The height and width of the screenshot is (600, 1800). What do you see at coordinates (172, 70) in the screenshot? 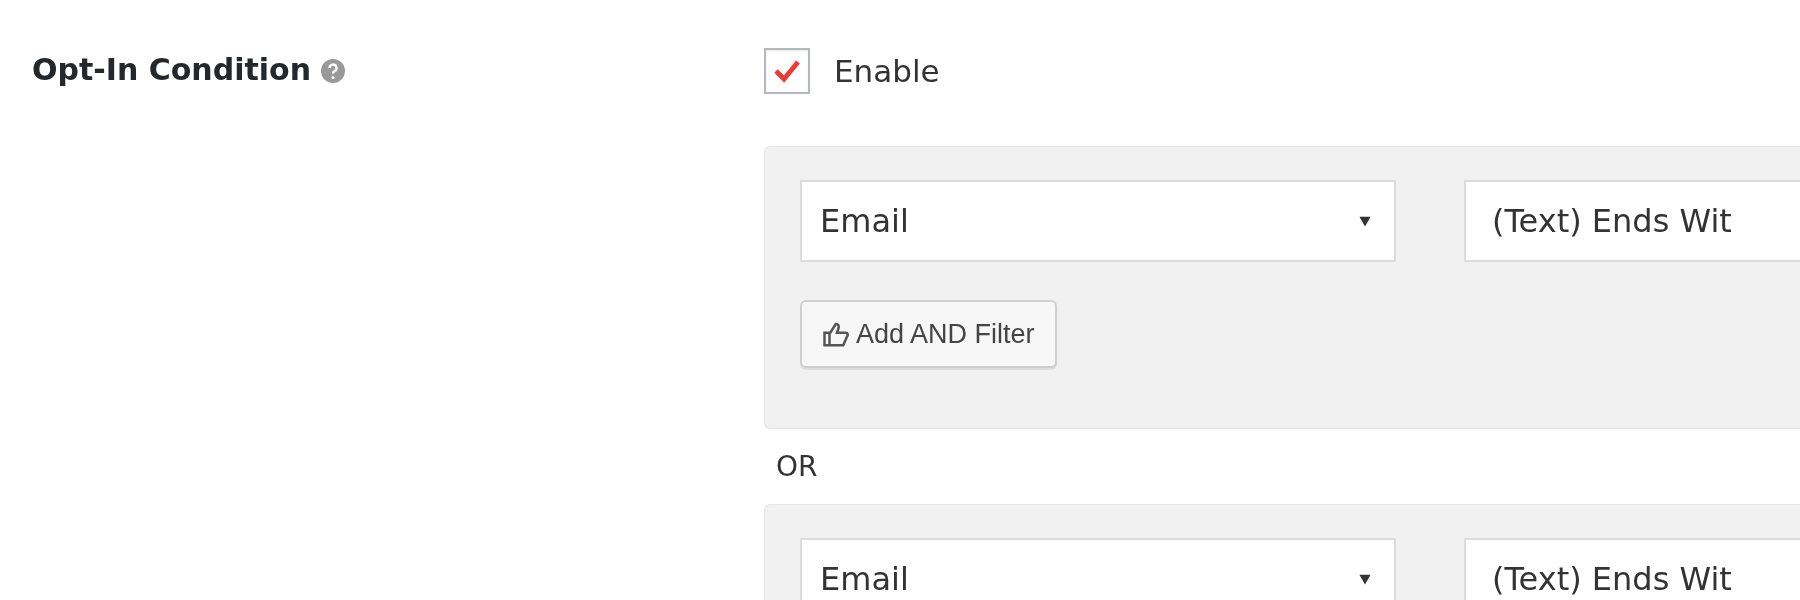
I see `field-label: Opt-In Condition` at bounding box center [172, 70].